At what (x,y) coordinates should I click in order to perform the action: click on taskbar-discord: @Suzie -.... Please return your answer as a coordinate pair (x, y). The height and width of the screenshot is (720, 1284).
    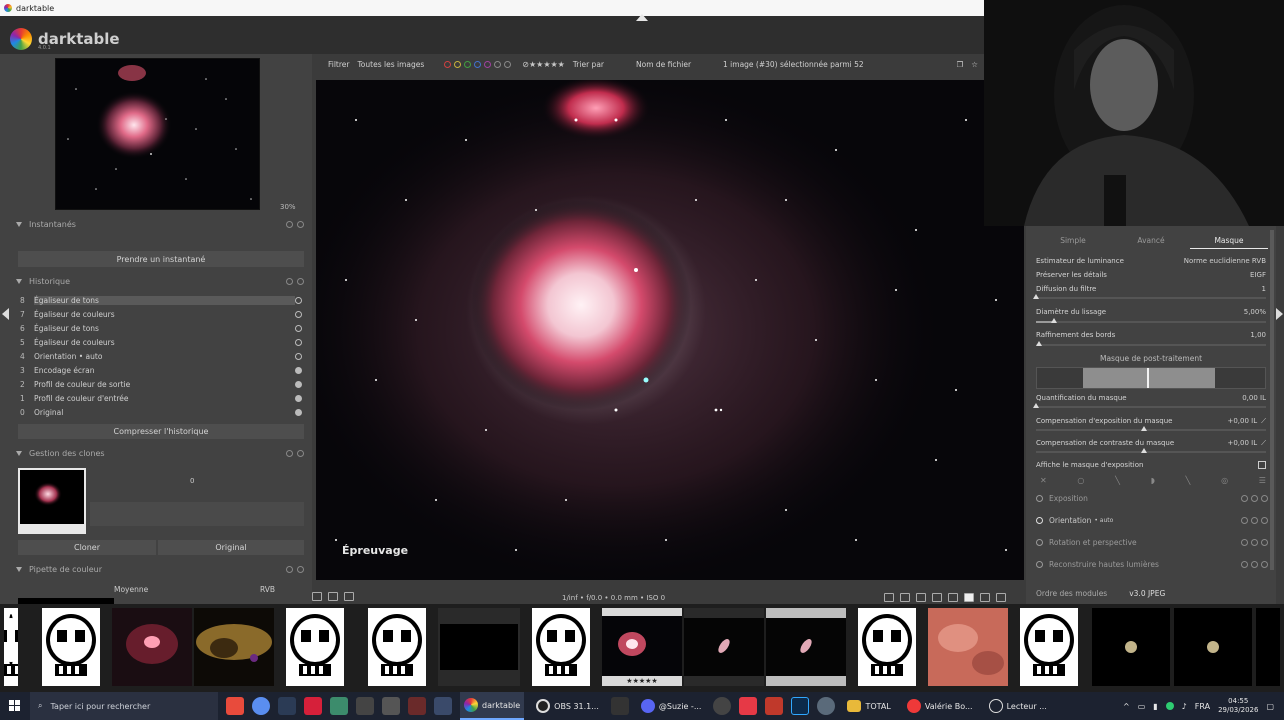
    Looking at the image, I should click on (671, 706).